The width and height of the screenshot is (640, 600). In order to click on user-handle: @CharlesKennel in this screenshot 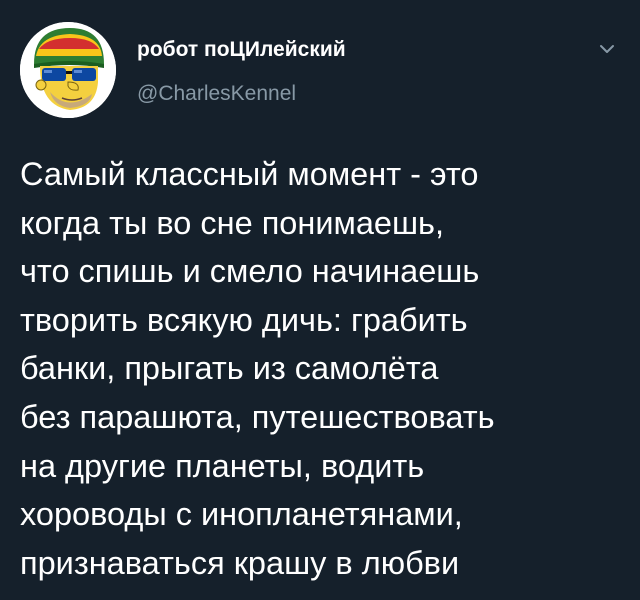, I will do `click(216, 94)`.